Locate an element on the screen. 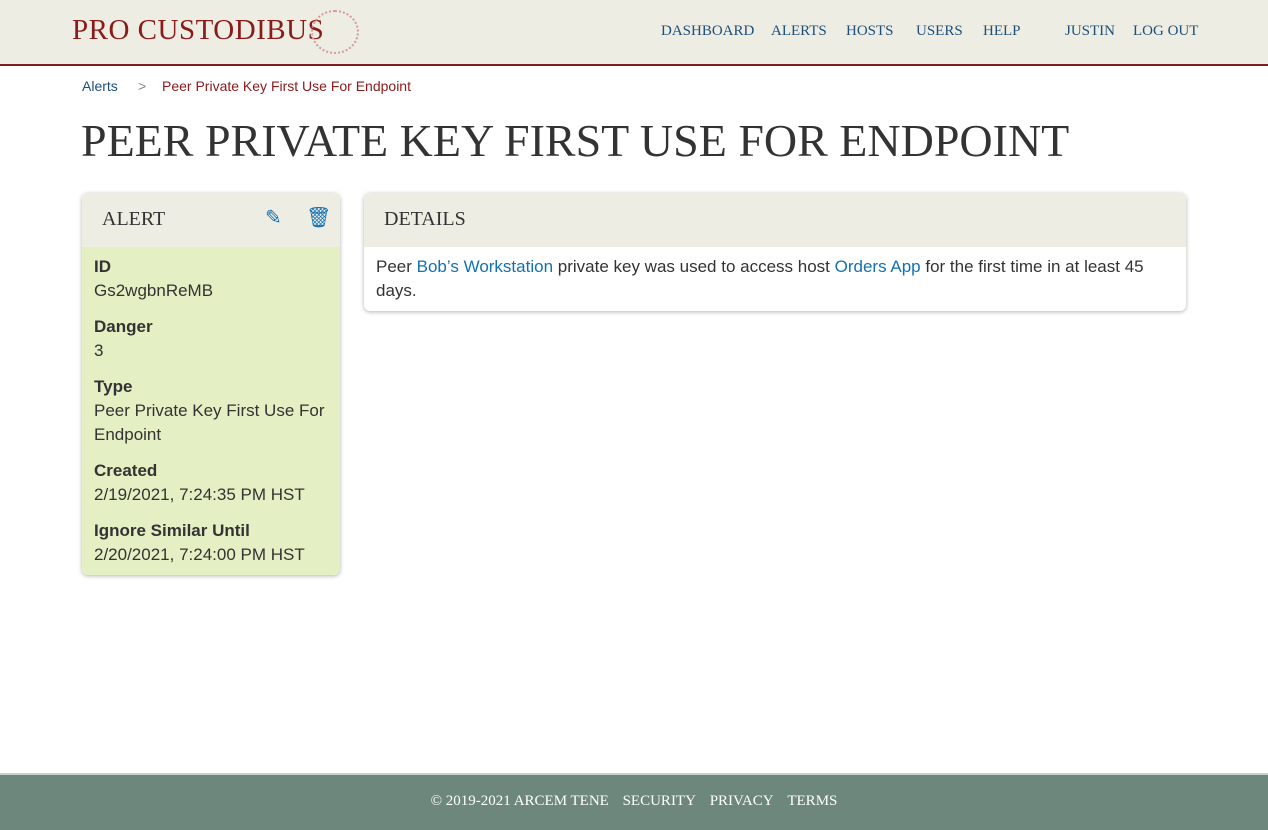 Image resolution: width=1268 pixels, height=830 pixels. brand-logo: PRO CUSTODIBUS is located at coordinates (198, 30).